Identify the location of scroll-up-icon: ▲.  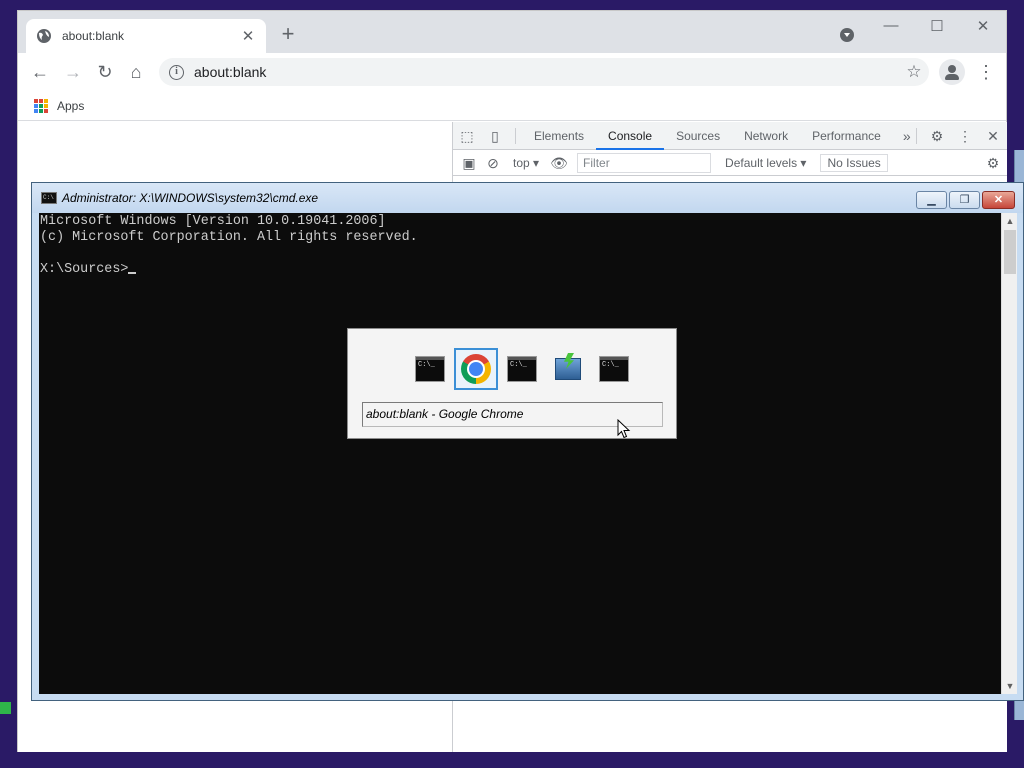
(1010, 221).